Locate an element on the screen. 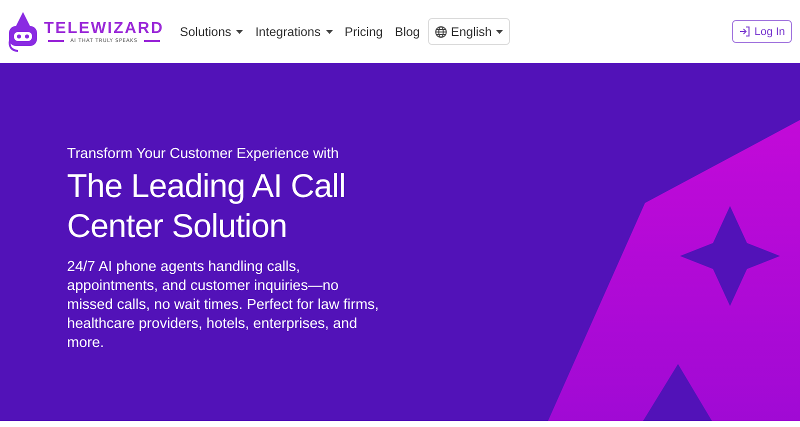 This screenshot has height=427, width=800. globe-icon is located at coordinates (440, 32).